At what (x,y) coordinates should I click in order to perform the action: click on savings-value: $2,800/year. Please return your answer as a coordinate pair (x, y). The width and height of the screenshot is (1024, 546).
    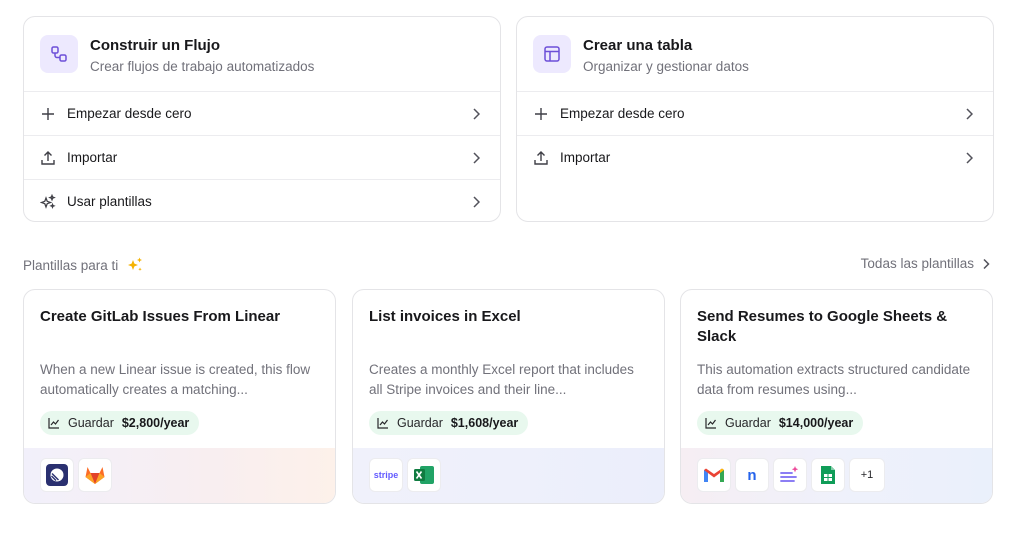
    Looking at the image, I should click on (155, 423).